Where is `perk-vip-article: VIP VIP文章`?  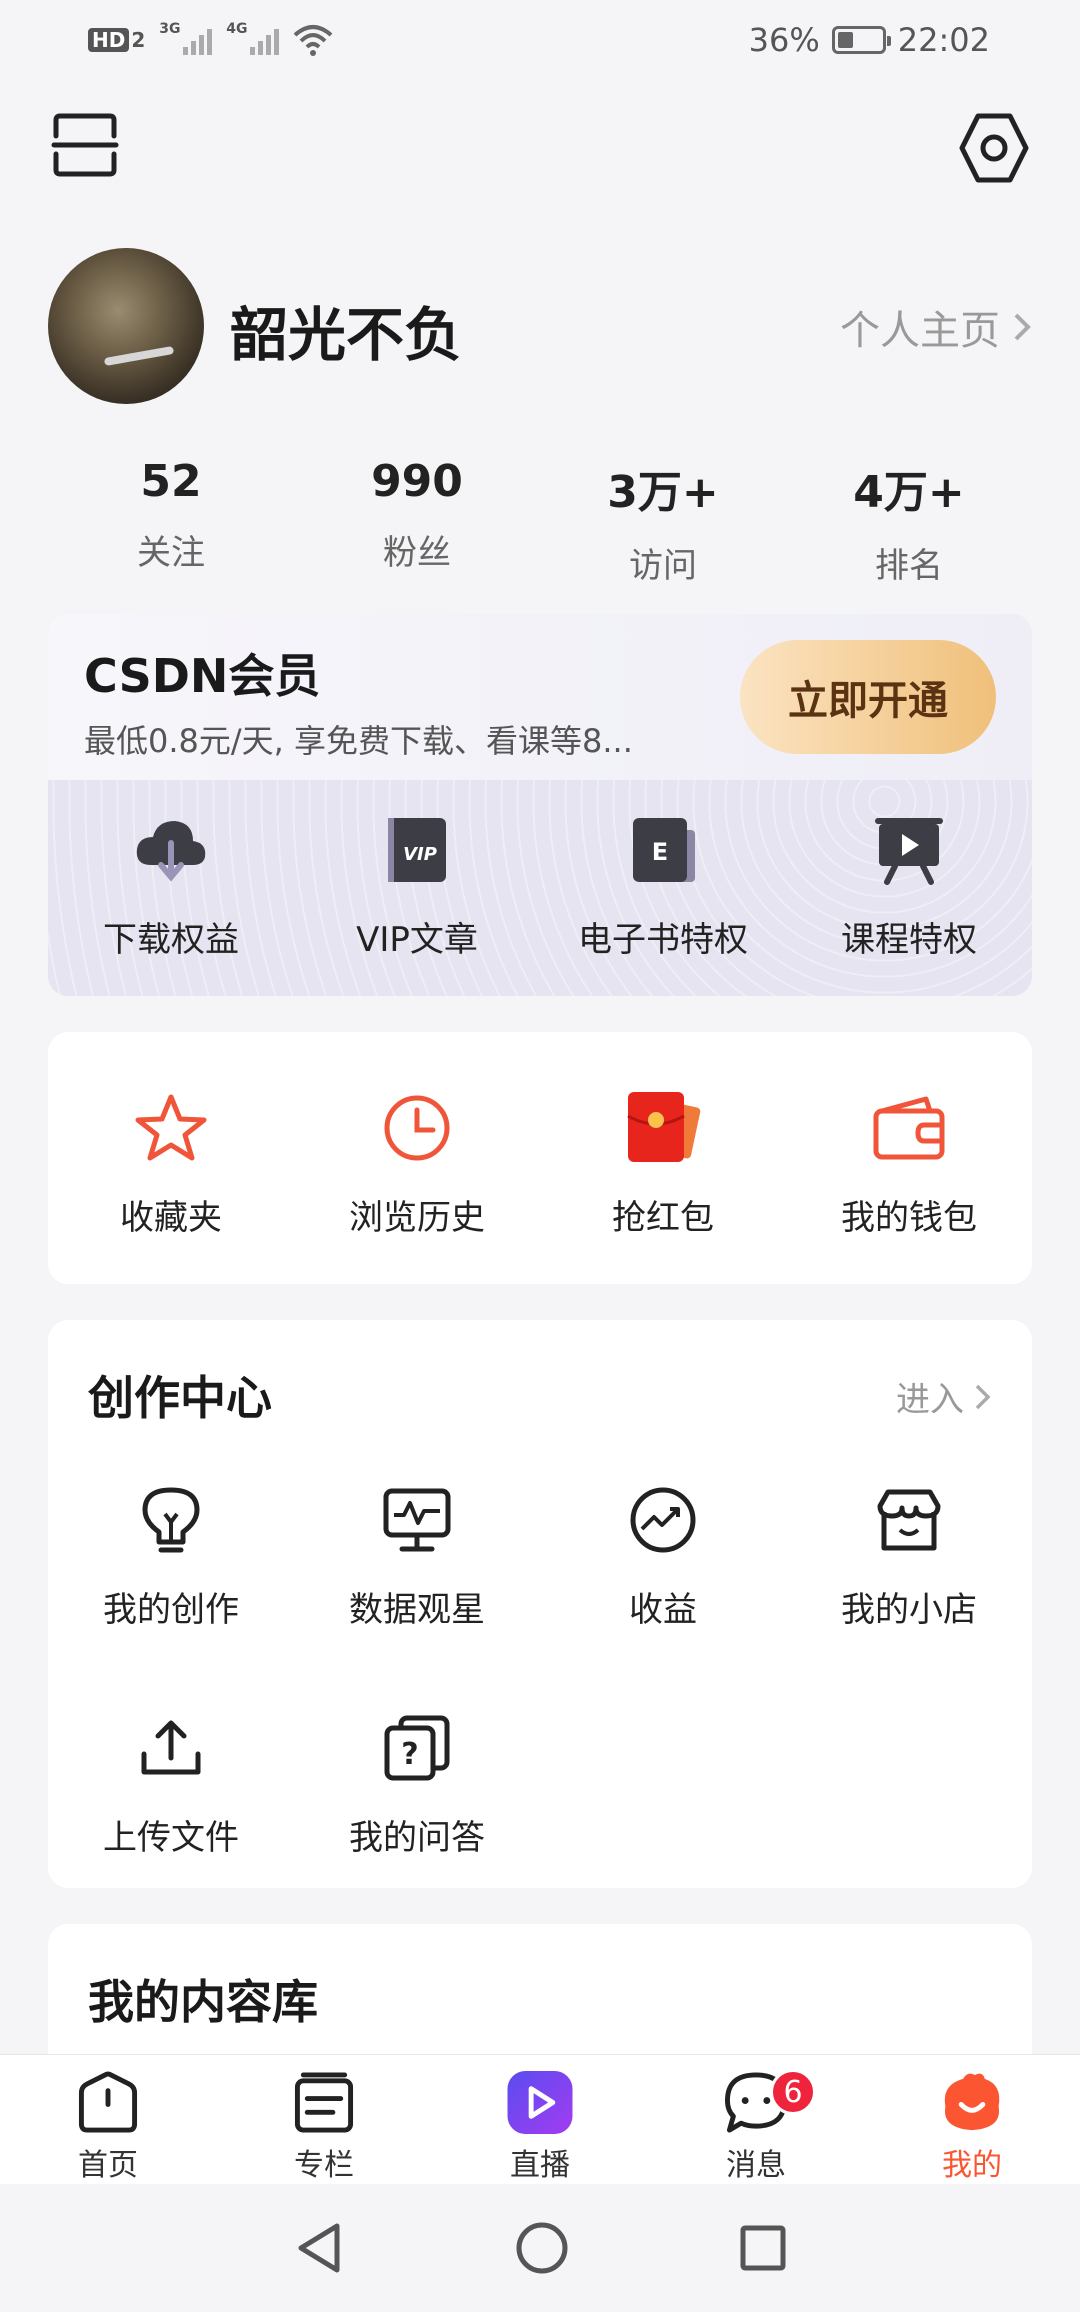 perk-vip-article: VIP VIP文章 is located at coordinates (417, 885).